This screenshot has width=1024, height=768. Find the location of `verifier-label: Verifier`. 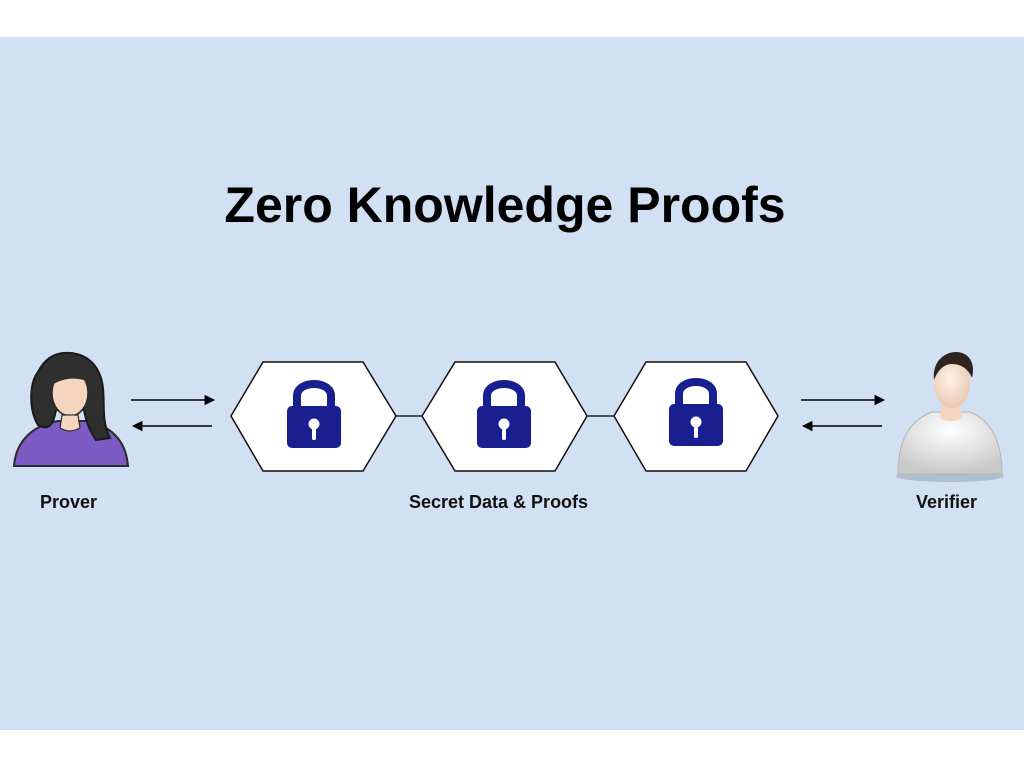

verifier-label: Verifier is located at coordinates (947, 502).